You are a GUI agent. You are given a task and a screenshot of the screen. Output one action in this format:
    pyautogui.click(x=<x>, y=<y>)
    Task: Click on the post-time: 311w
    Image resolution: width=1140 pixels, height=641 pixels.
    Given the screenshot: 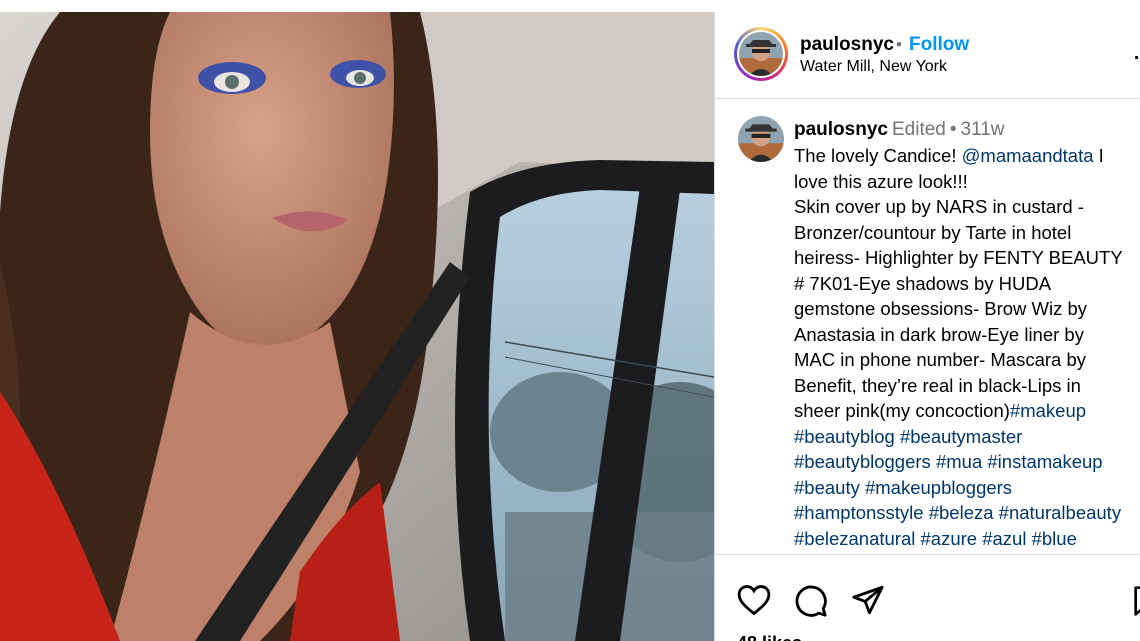 What is the action you would take?
    pyautogui.click(x=983, y=129)
    